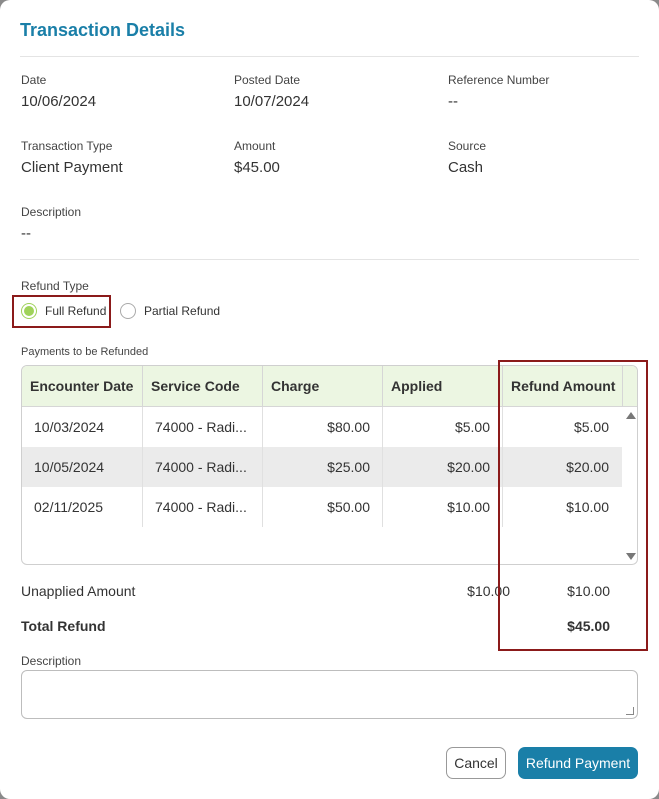  What do you see at coordinates (26, 233) in the screenshot?
I see `description-value: --` at bounding box center [26, 233].